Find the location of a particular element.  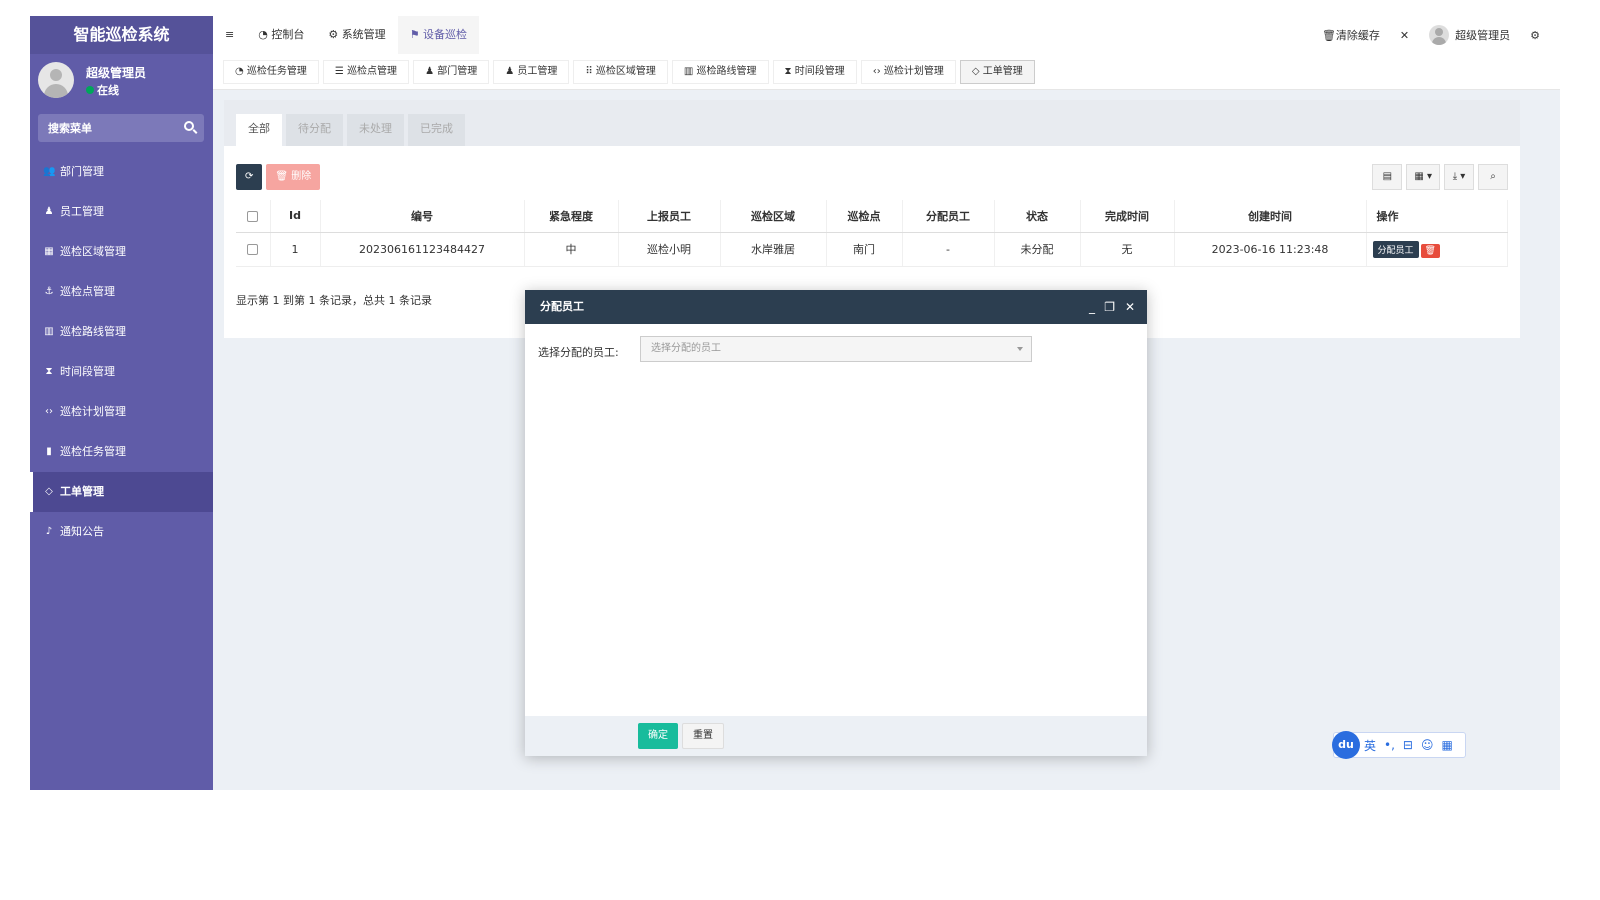

table-search-icon: ⌕ is located at coordinates (1493, 177).